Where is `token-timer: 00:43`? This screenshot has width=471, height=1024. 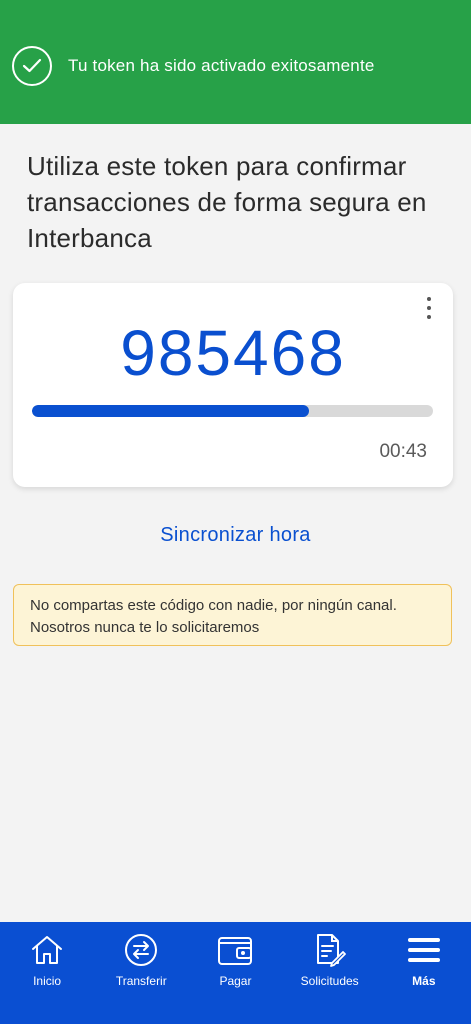 token-timer: 00:43 is located at coordinates (403, 451).